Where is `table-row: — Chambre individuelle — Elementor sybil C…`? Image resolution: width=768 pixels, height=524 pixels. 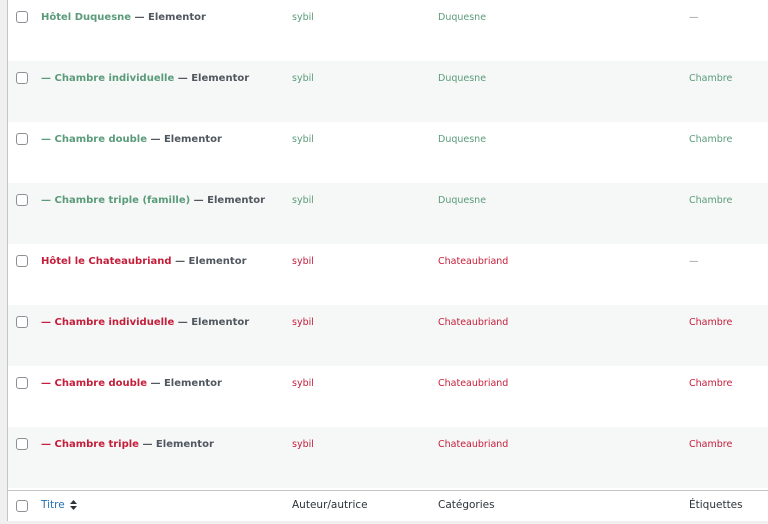
table-row: — Chambre individuelle — Elementor sybil C… is located at coordinates (388, 335).